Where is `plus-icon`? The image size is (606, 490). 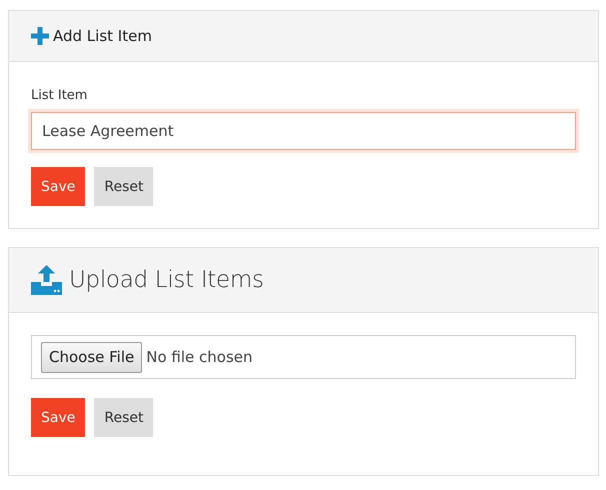 plus-icon is located at coordinates (40, 36).